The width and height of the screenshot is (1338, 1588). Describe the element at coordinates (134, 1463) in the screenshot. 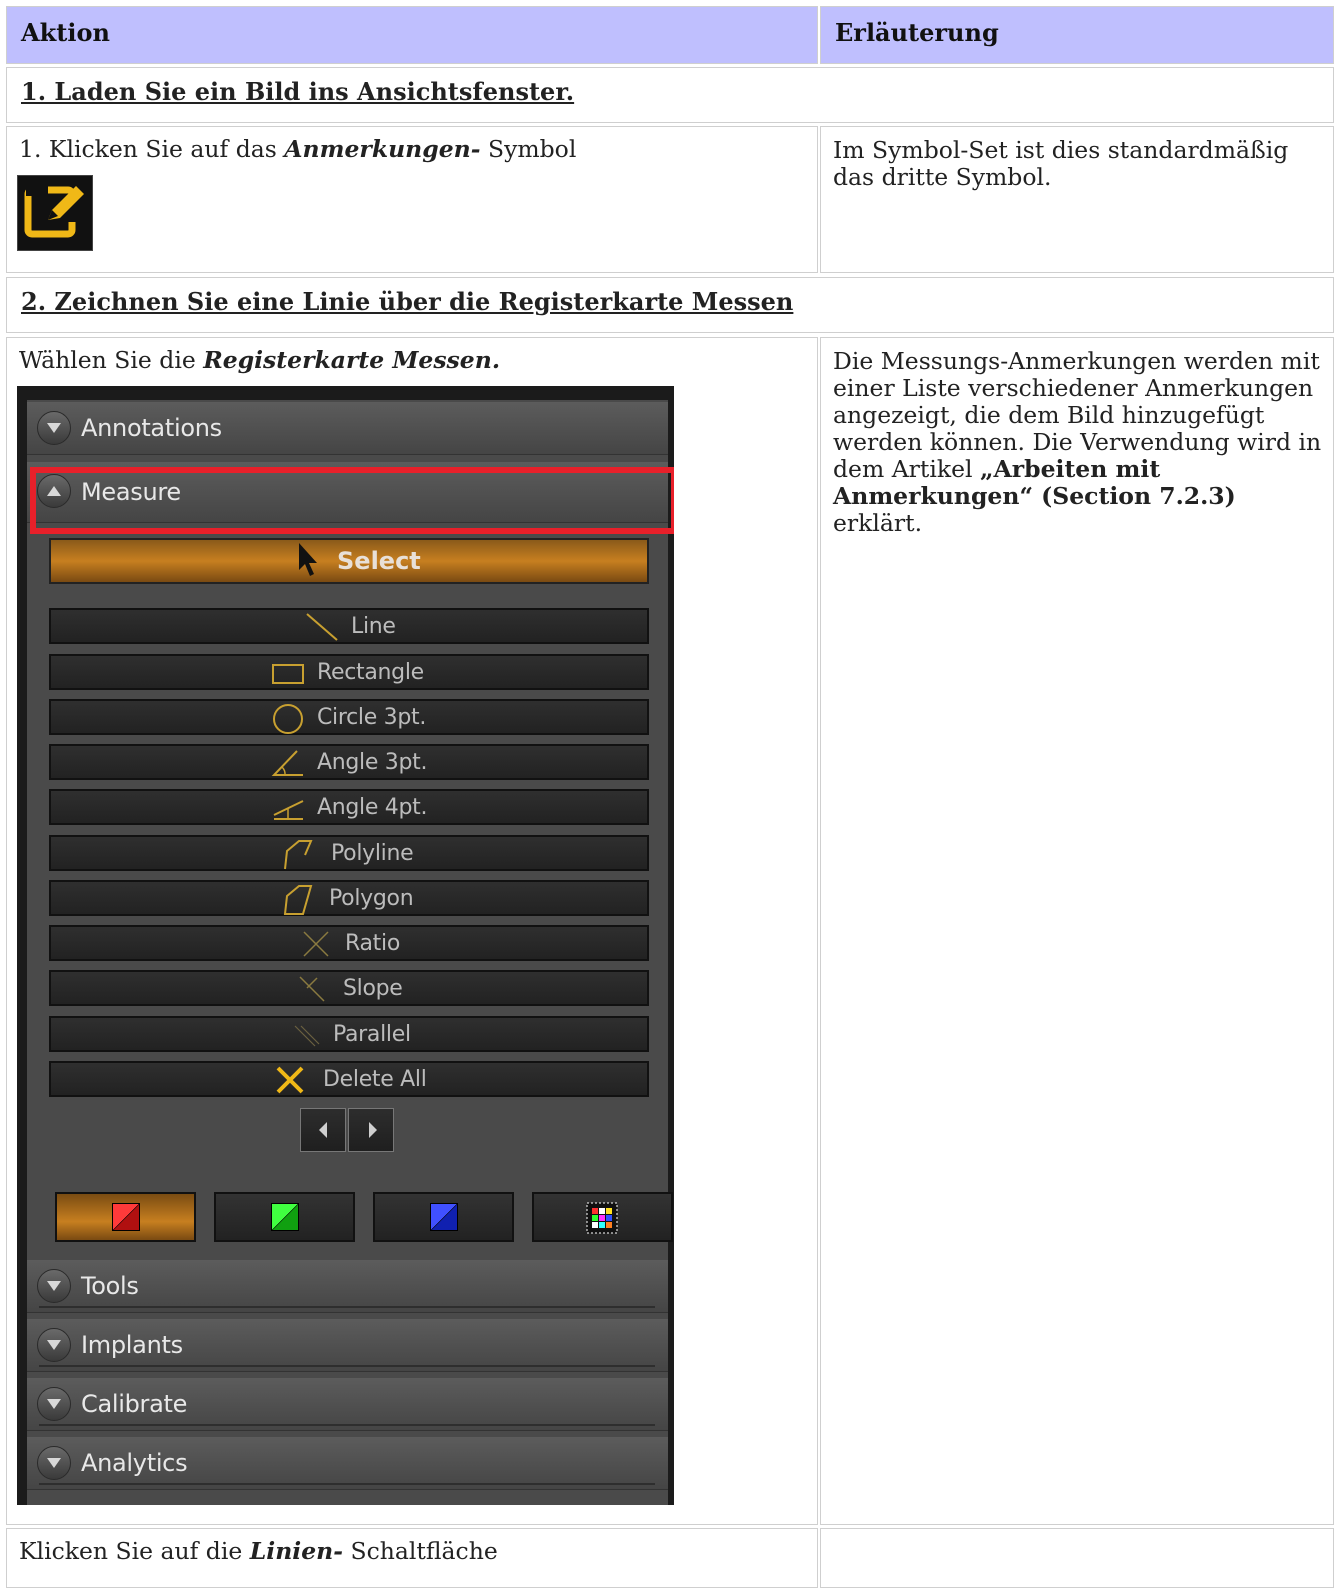

I see `section-analytics-label: Analytics` at that location.